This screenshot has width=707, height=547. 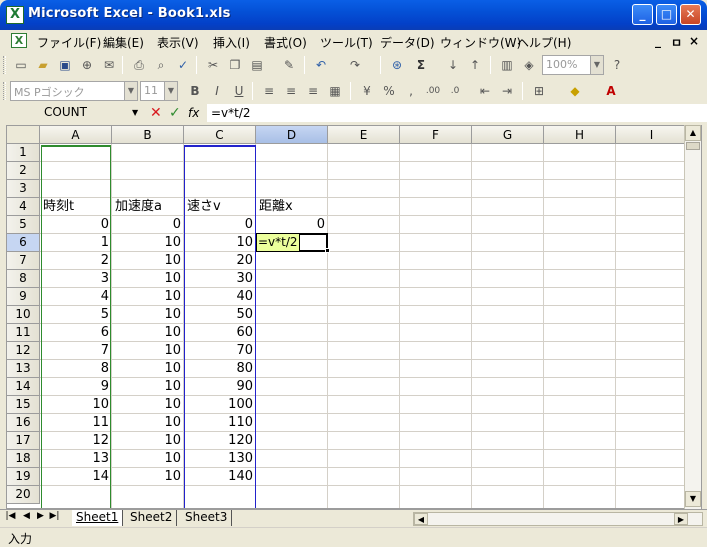 I want to click on cell-b6: 10, so click(x=148, y=243).